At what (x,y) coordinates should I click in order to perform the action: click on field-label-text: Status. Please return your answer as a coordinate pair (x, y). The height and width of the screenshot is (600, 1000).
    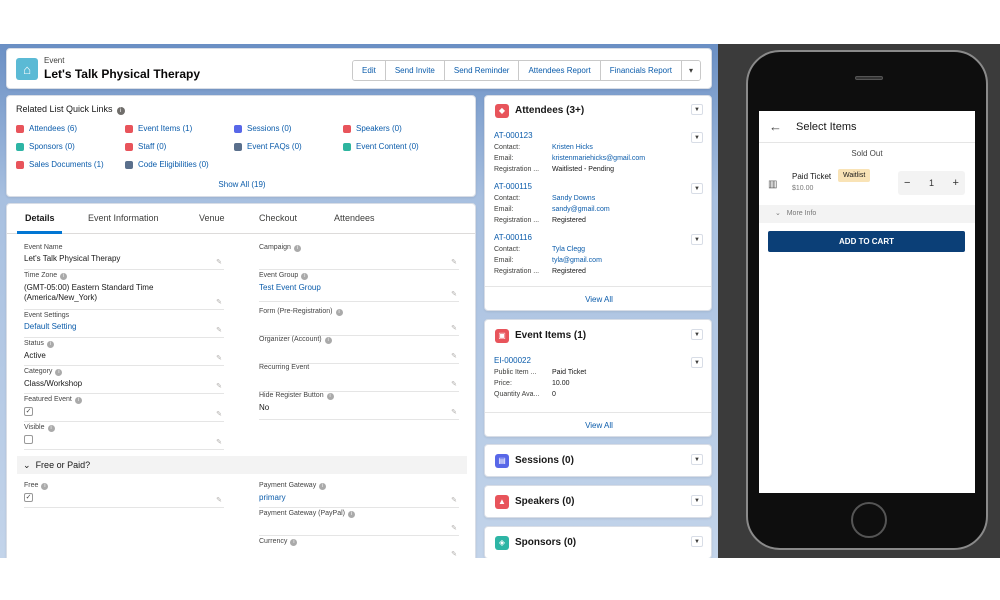
    Looking at the image, I should click on (34, 343).